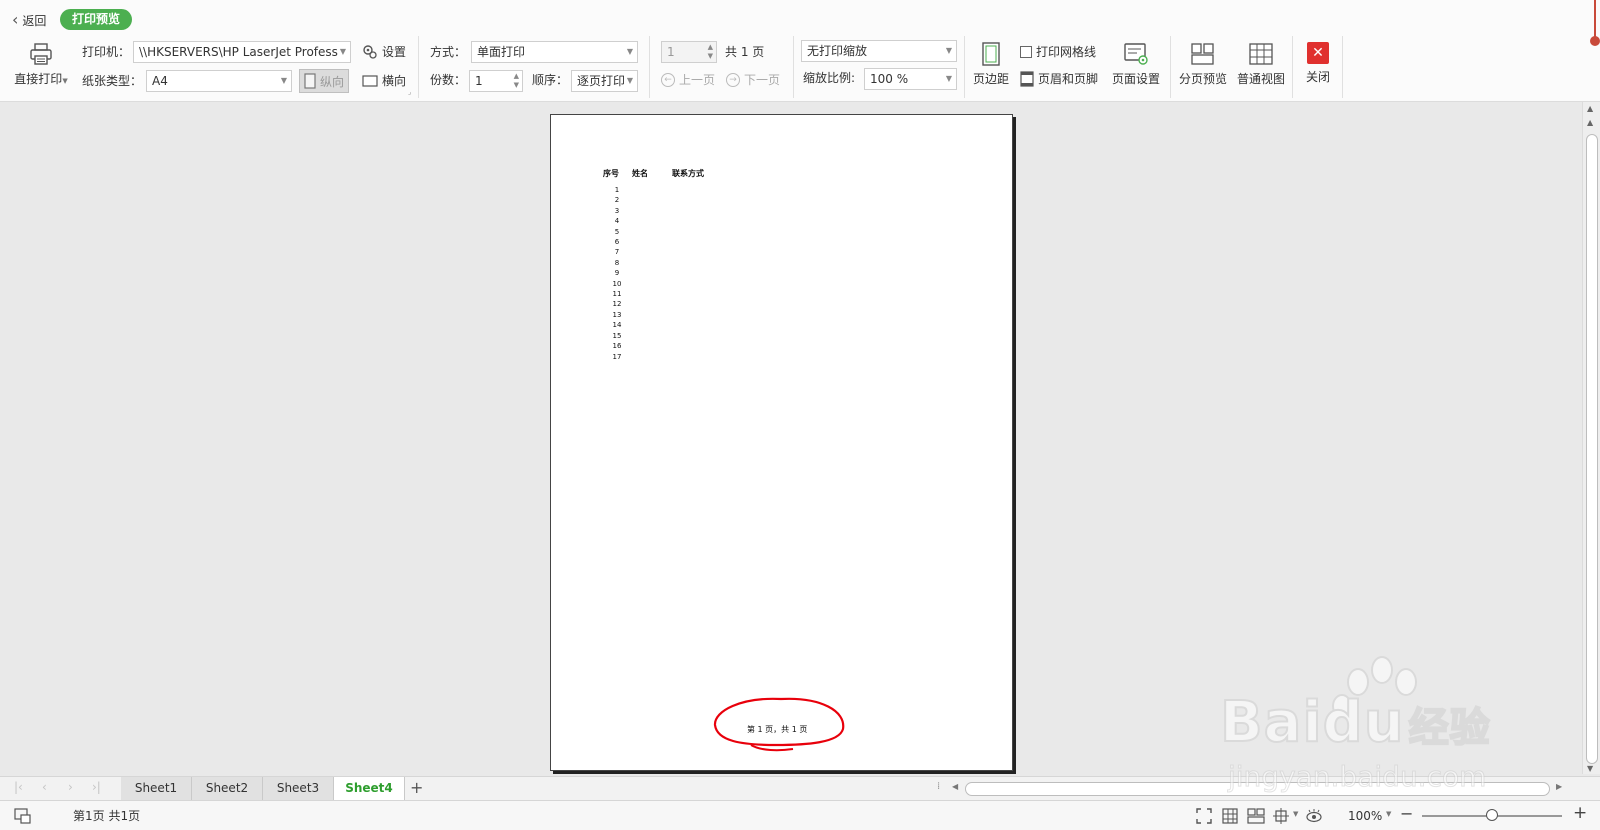 The height and width of the screenshot is (830, 1600). I want to click on first-sheet-icon: |‹, so click(18, 787).